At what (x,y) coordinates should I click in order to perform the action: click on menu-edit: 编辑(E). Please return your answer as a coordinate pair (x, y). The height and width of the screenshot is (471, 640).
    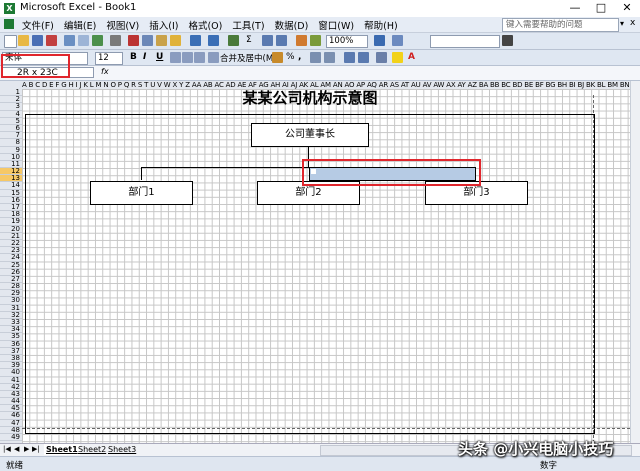
    Looking at the image, I should click on (80, 25).